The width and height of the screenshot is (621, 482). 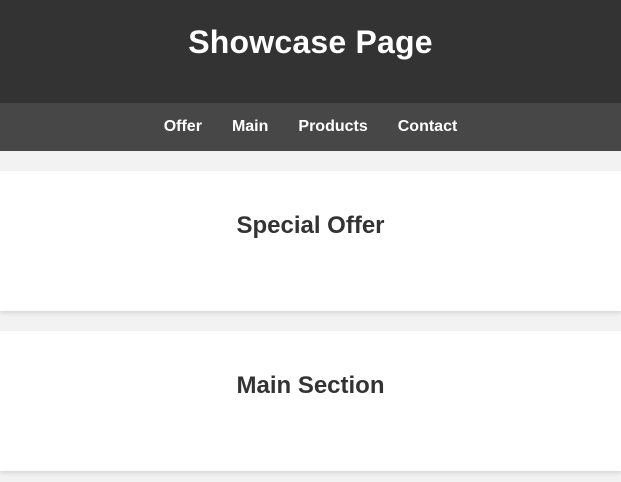 I want to click on nav-link-contact: Contact, so click(x=428, y=127).